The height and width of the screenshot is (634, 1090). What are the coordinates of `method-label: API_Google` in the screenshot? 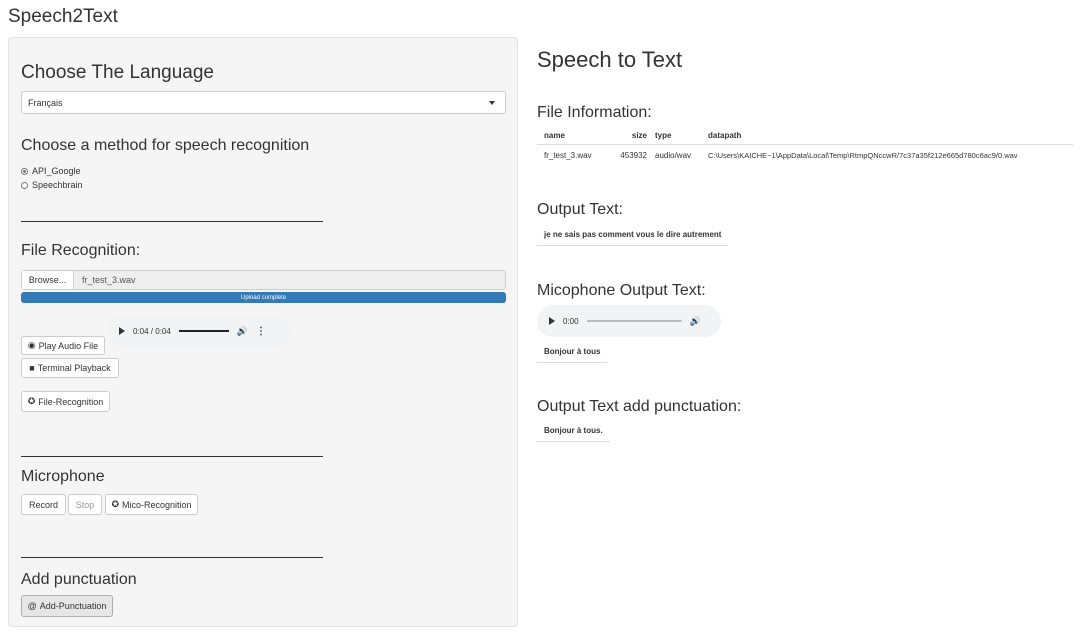 It's located at (56, 171).